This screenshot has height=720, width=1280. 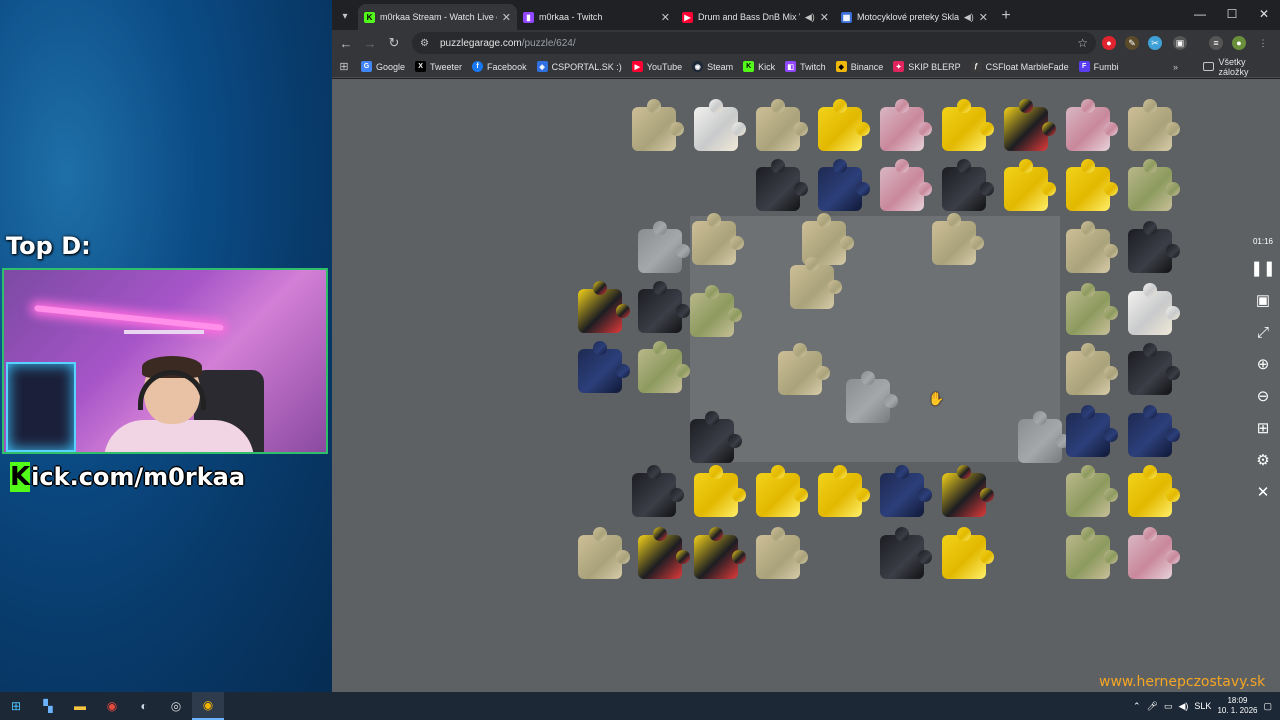 I want to click on adblock-extension-icon: ●, so click(x=1109, y=43).